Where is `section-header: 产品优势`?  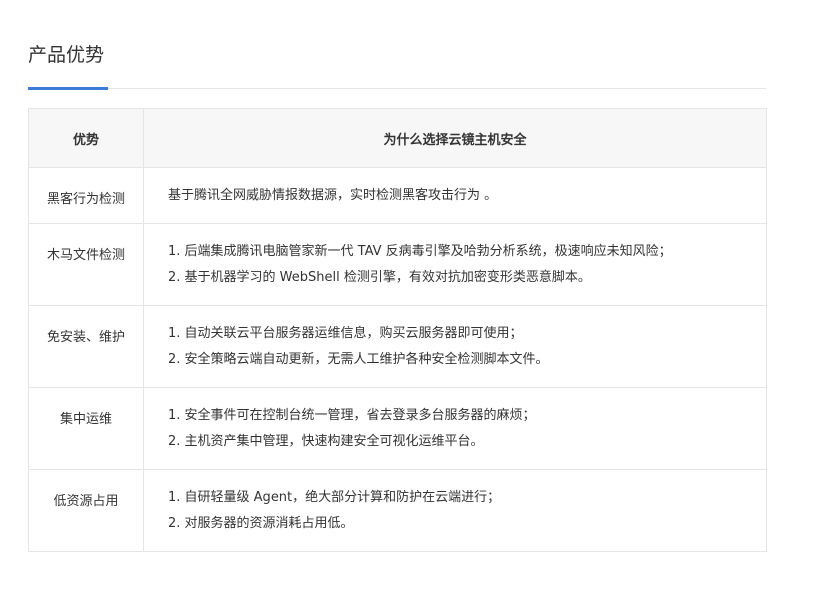 section-header: 产品优势 is located at coordinates (397, 65).